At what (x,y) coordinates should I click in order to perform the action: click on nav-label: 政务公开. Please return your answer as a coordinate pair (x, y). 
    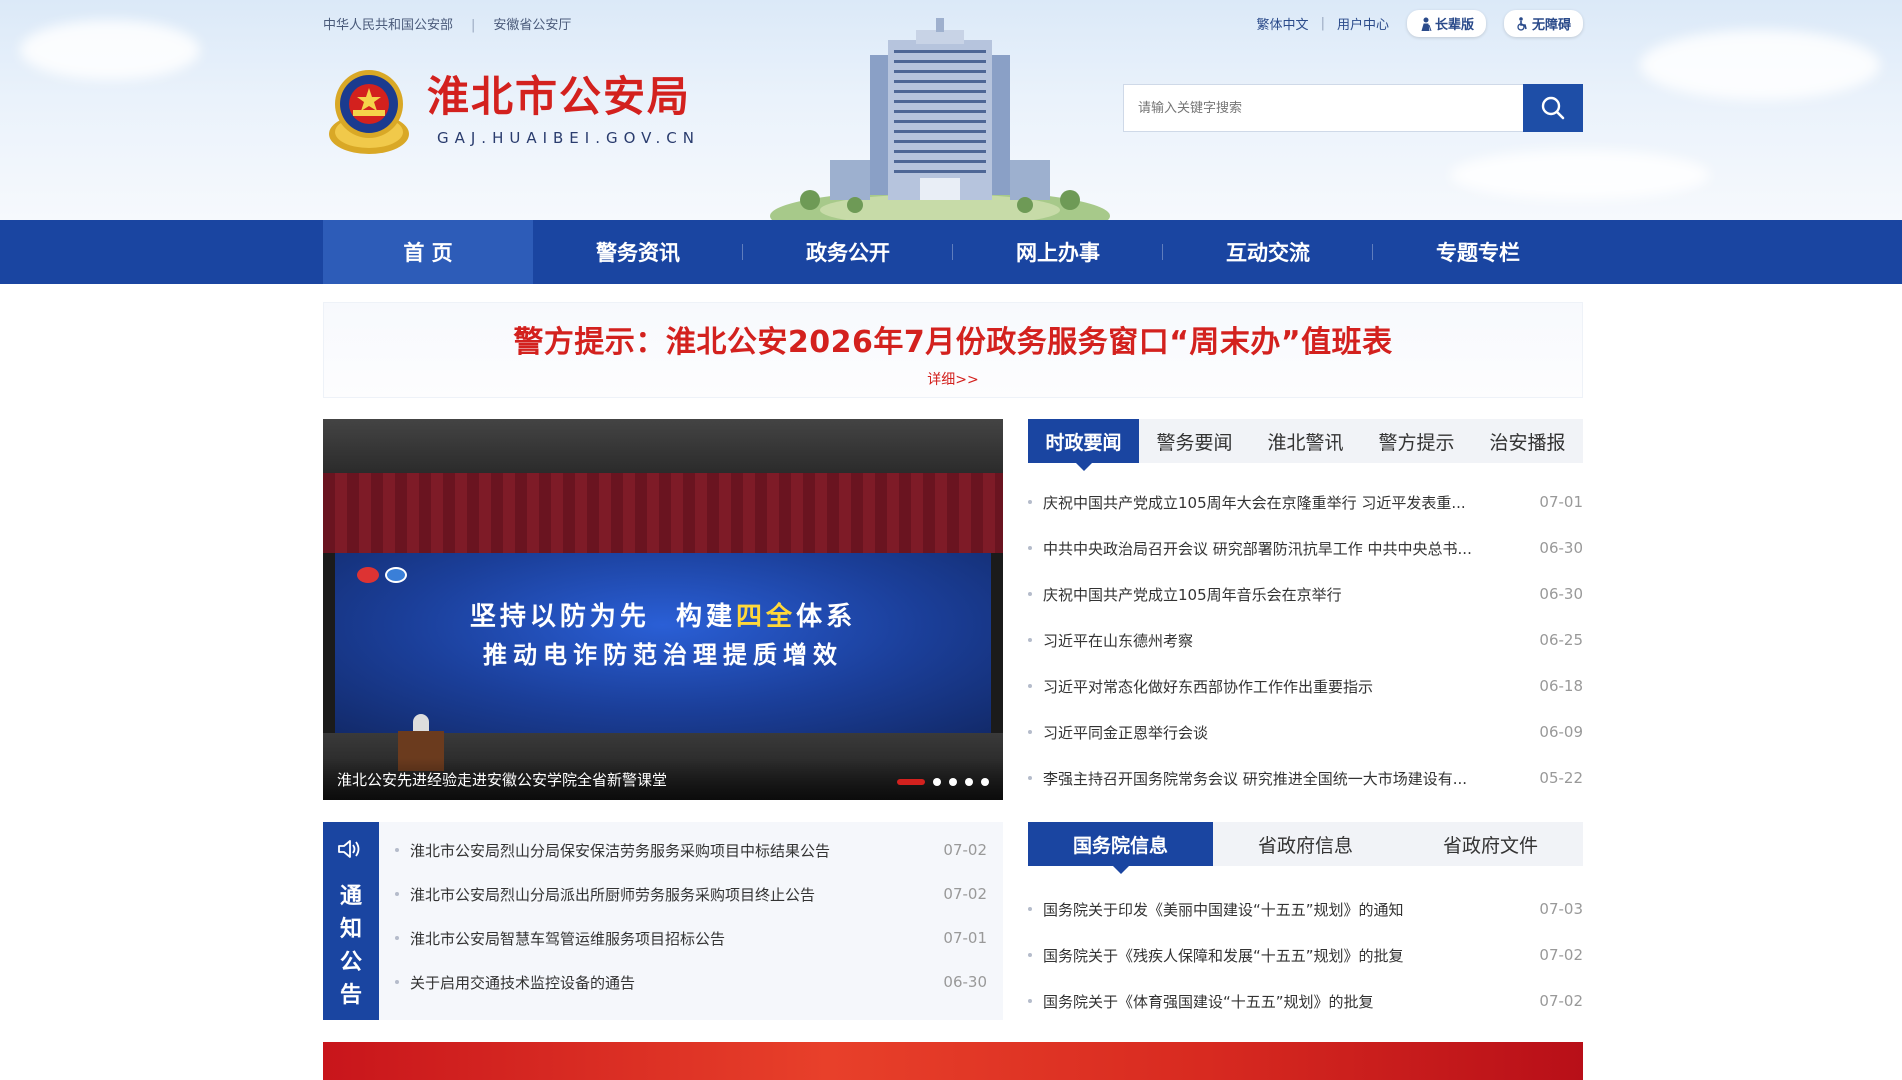
    Looking at the image, I should click on (848, 253).